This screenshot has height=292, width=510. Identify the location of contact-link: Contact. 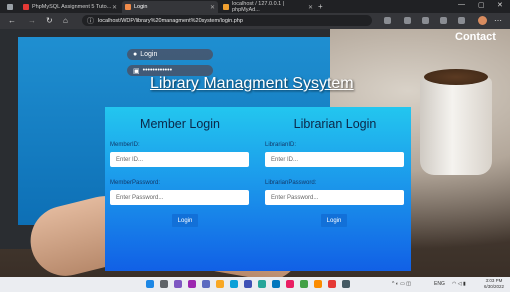
(475, 37).